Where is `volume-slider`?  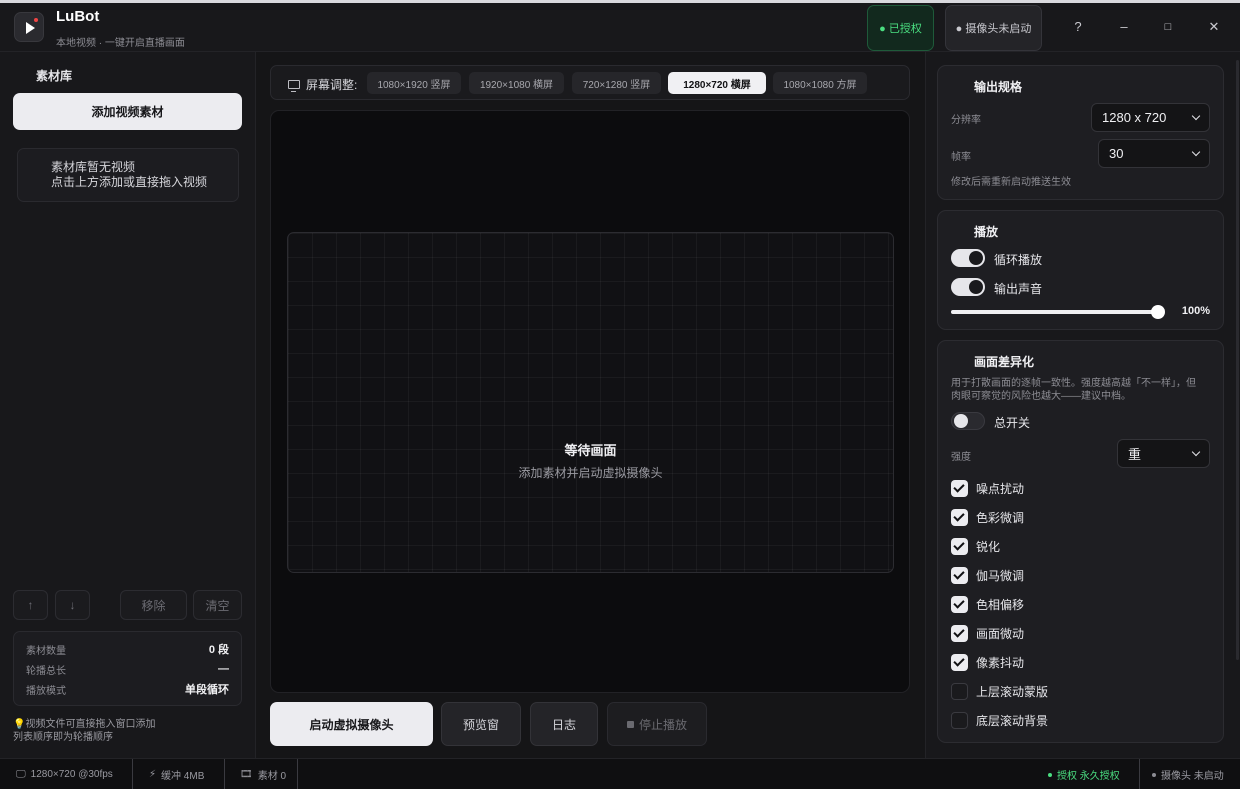
volume-slider is located at coordinates (1058, 312).